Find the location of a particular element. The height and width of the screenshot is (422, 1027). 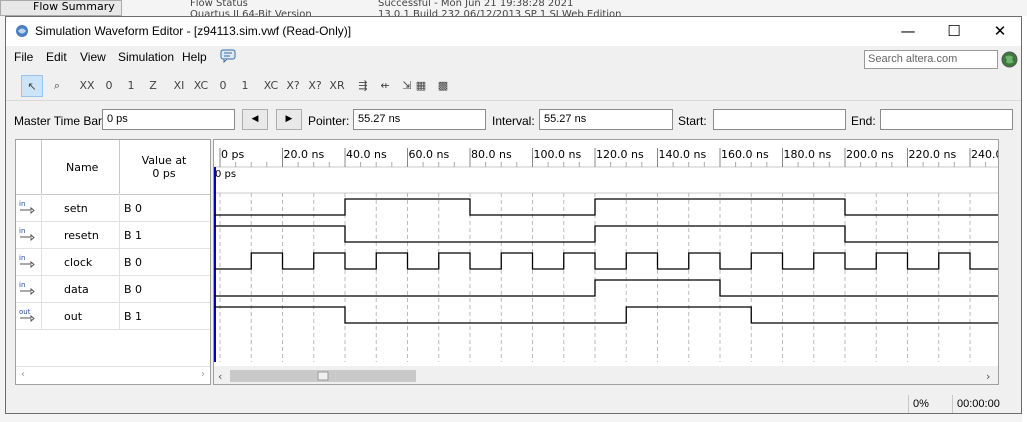

remove-node-icon: ⇷ is located at coordinates (385, 86).